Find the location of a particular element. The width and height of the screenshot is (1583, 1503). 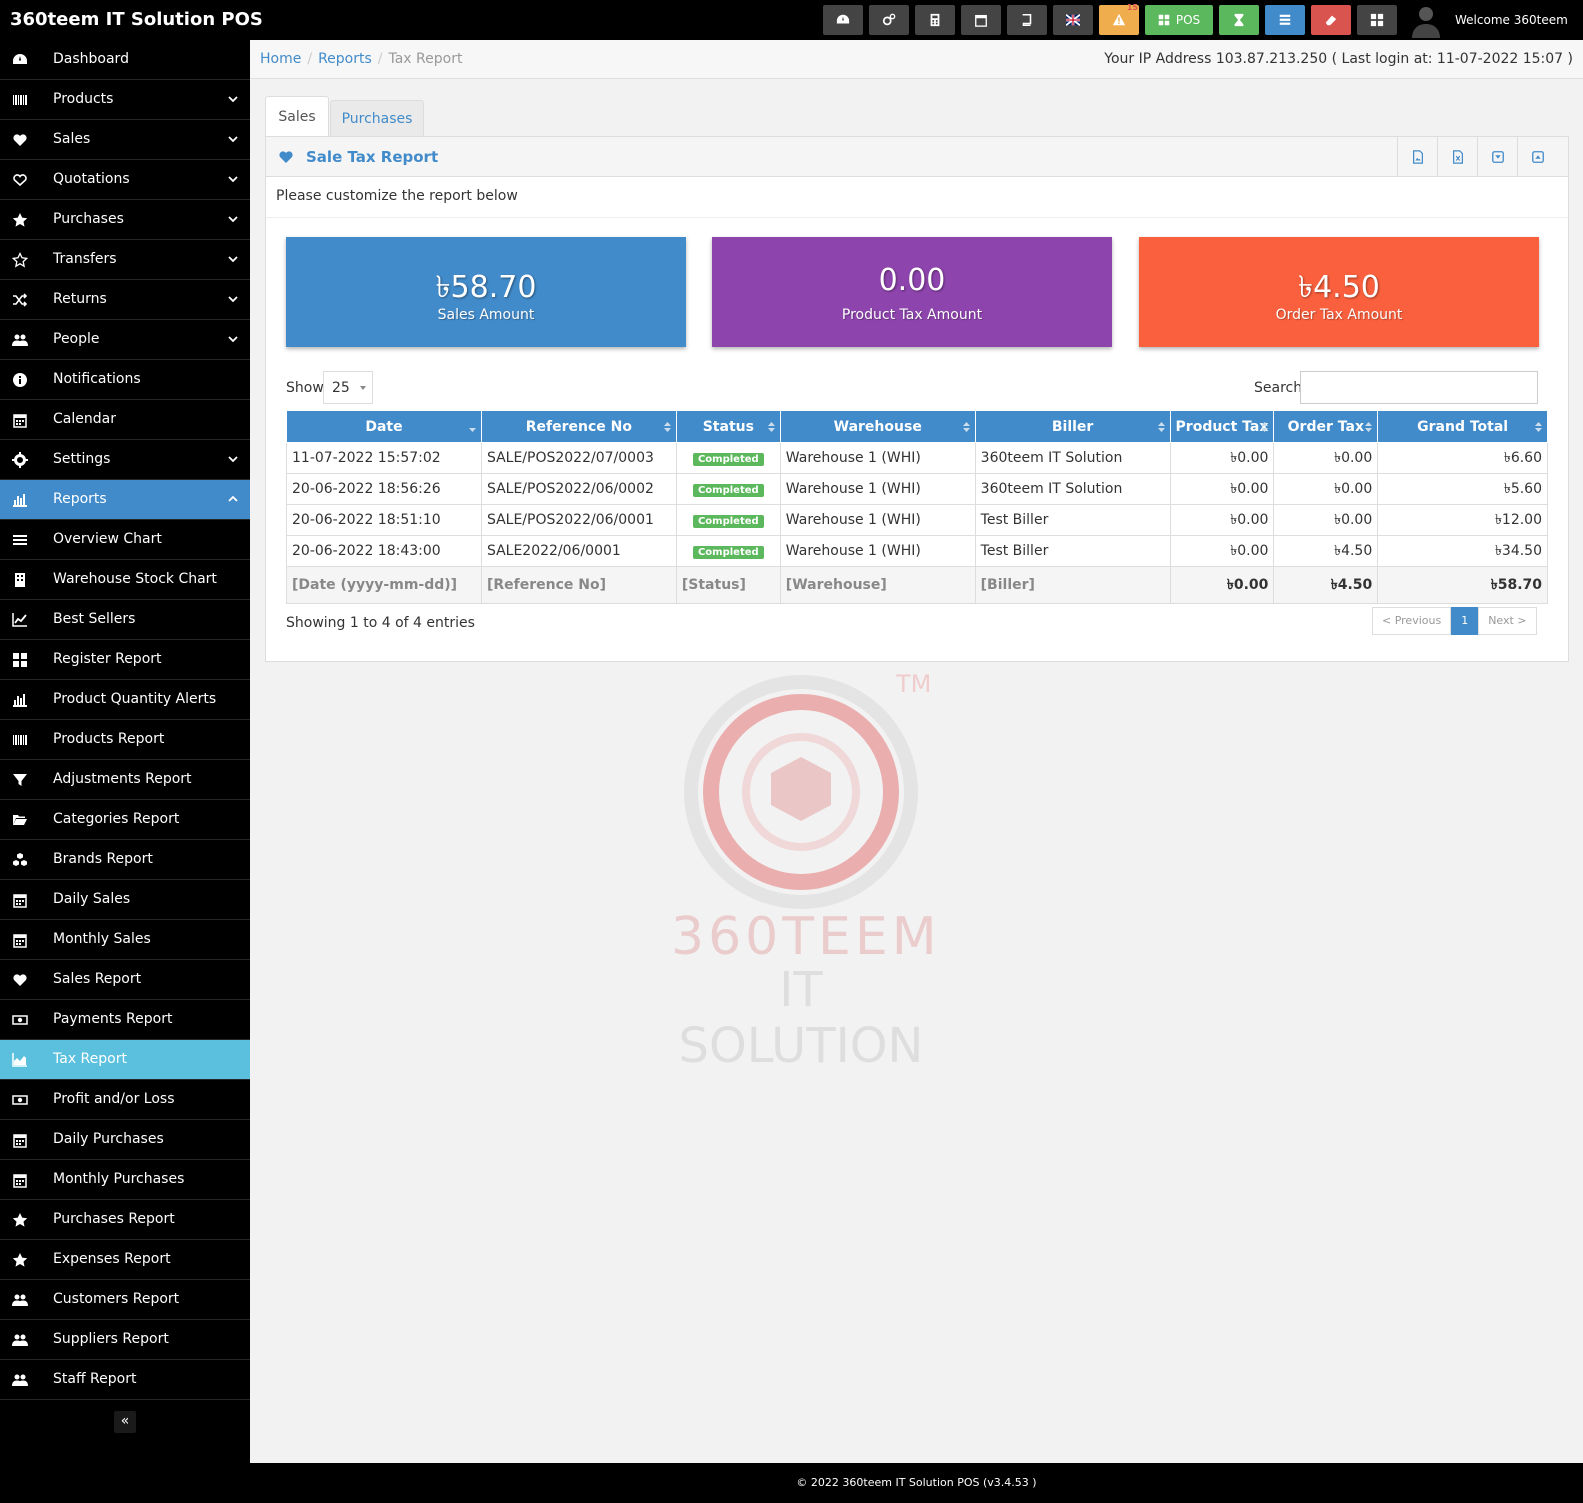

sidebar-item-reports: Reports is located at coordinates (125, 500).